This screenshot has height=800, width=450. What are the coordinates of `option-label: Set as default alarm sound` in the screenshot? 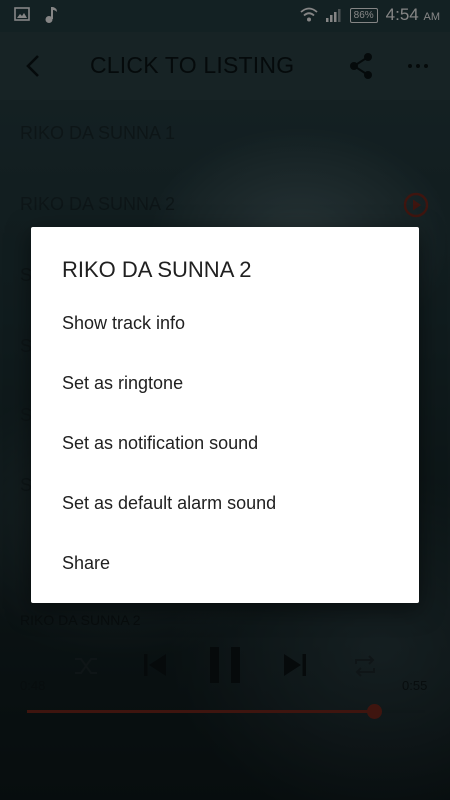 It's located at (169, 503).